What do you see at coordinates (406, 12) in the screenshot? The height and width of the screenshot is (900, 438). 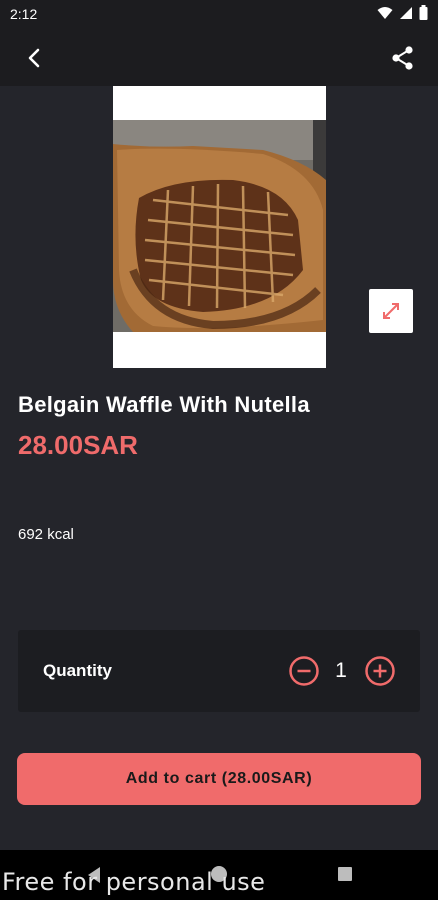 I see `signal-icon` at bounding box center [406, 12].